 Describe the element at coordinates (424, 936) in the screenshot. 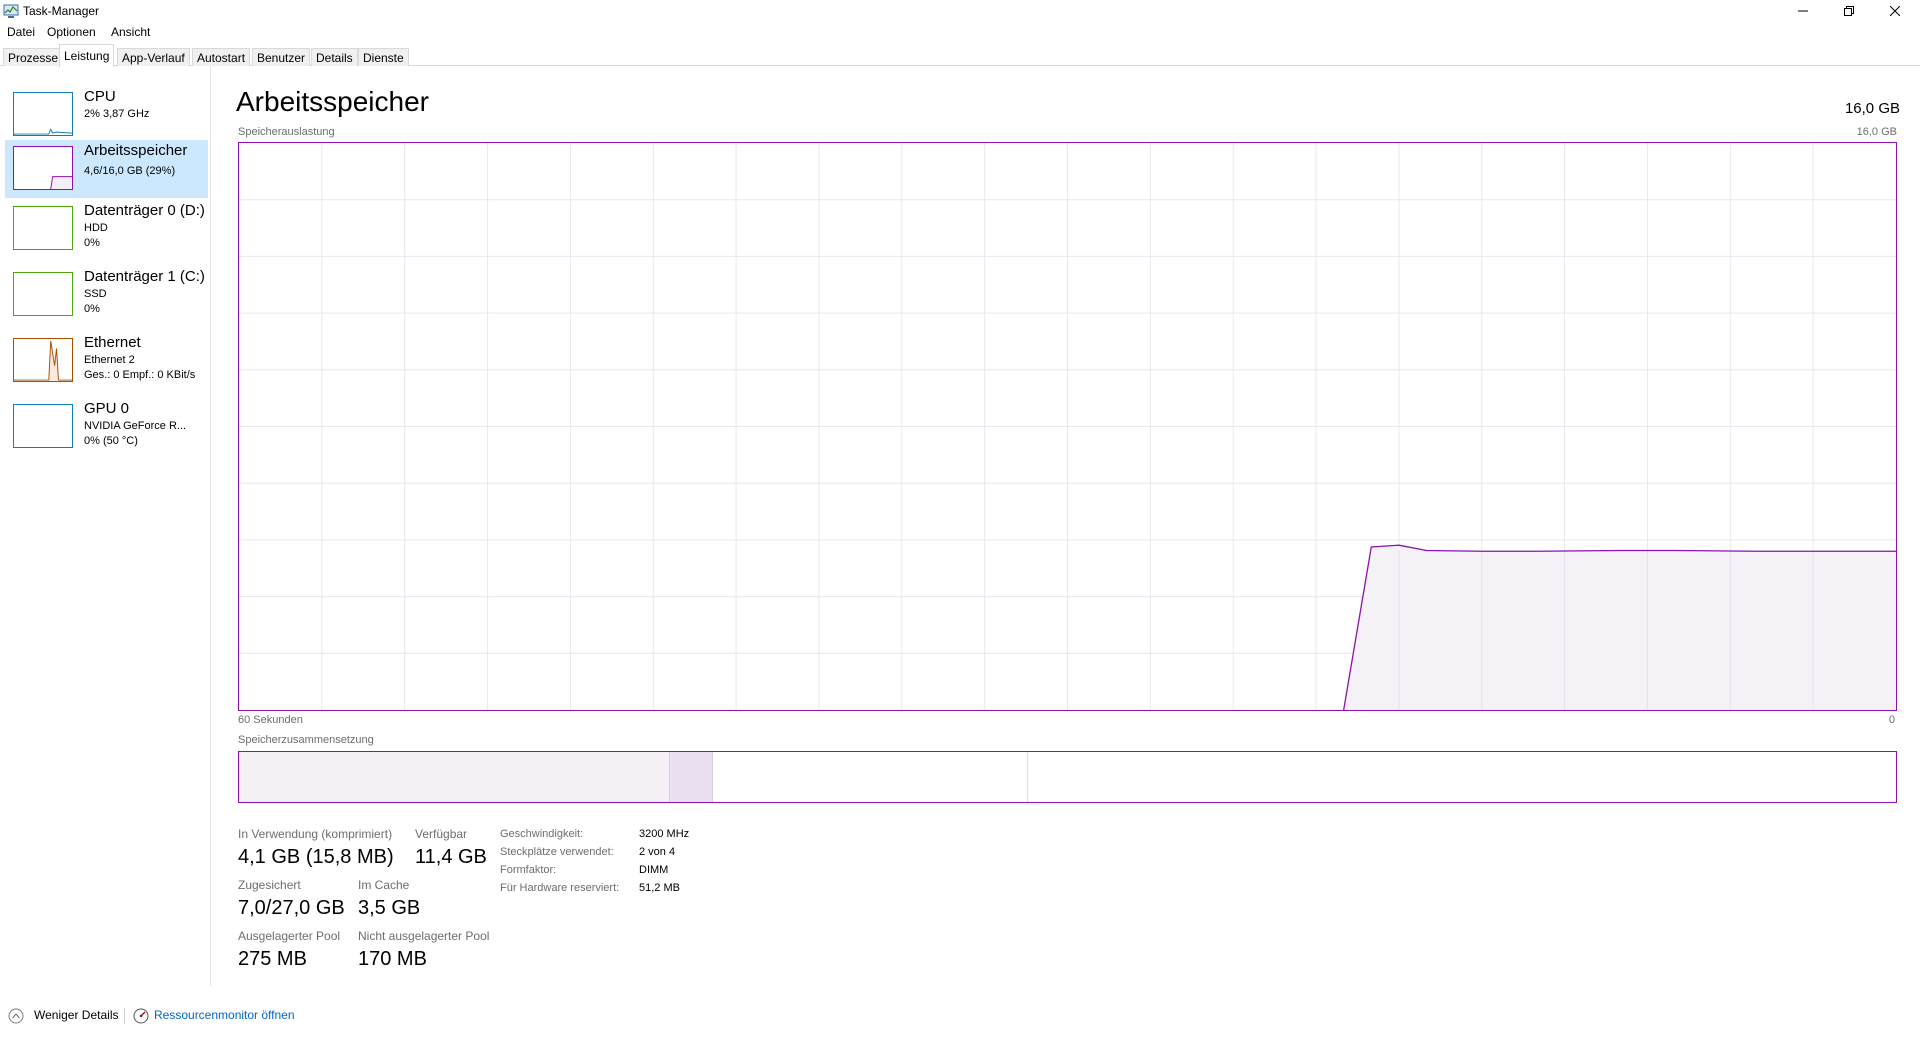

I see `nonpaged-pool-label: Nicht ausgelagerter Pool` at that location.